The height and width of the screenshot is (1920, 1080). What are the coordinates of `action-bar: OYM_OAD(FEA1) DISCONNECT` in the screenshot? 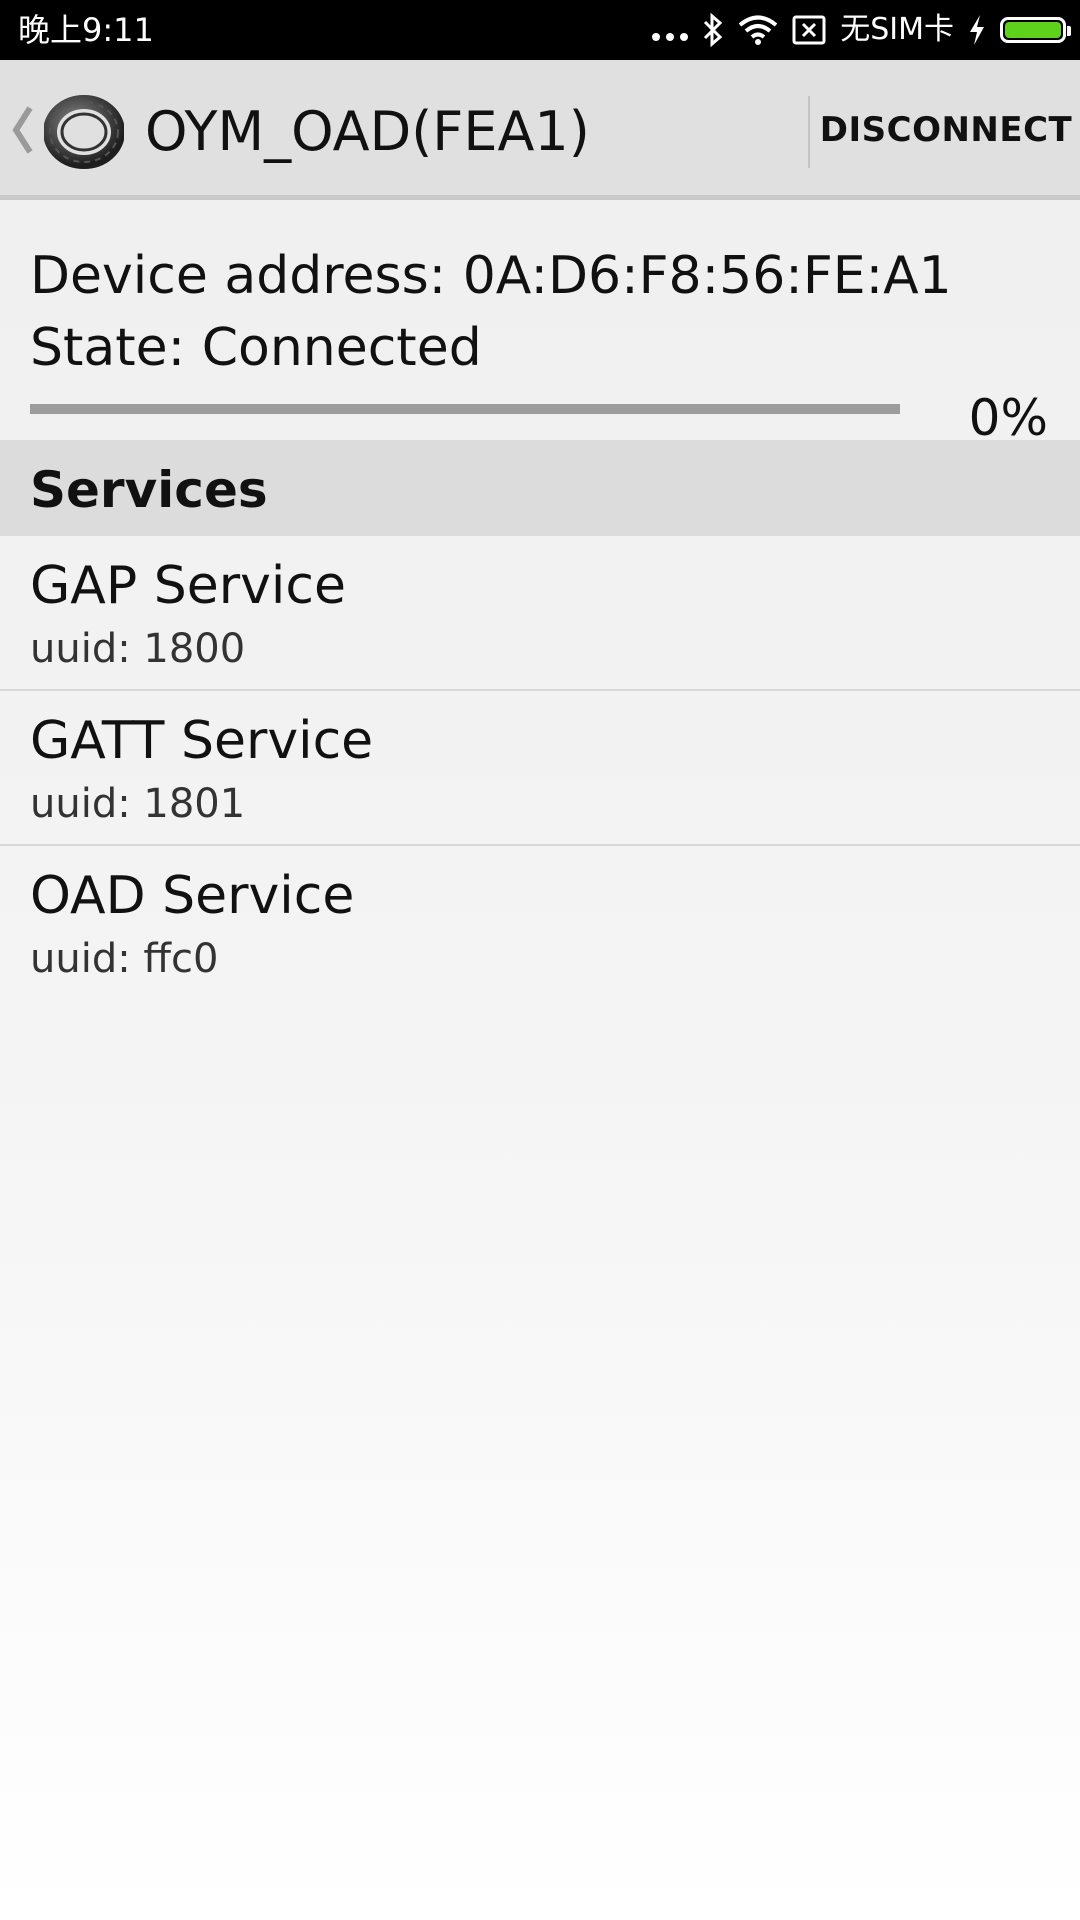 It's located at (540, 130).